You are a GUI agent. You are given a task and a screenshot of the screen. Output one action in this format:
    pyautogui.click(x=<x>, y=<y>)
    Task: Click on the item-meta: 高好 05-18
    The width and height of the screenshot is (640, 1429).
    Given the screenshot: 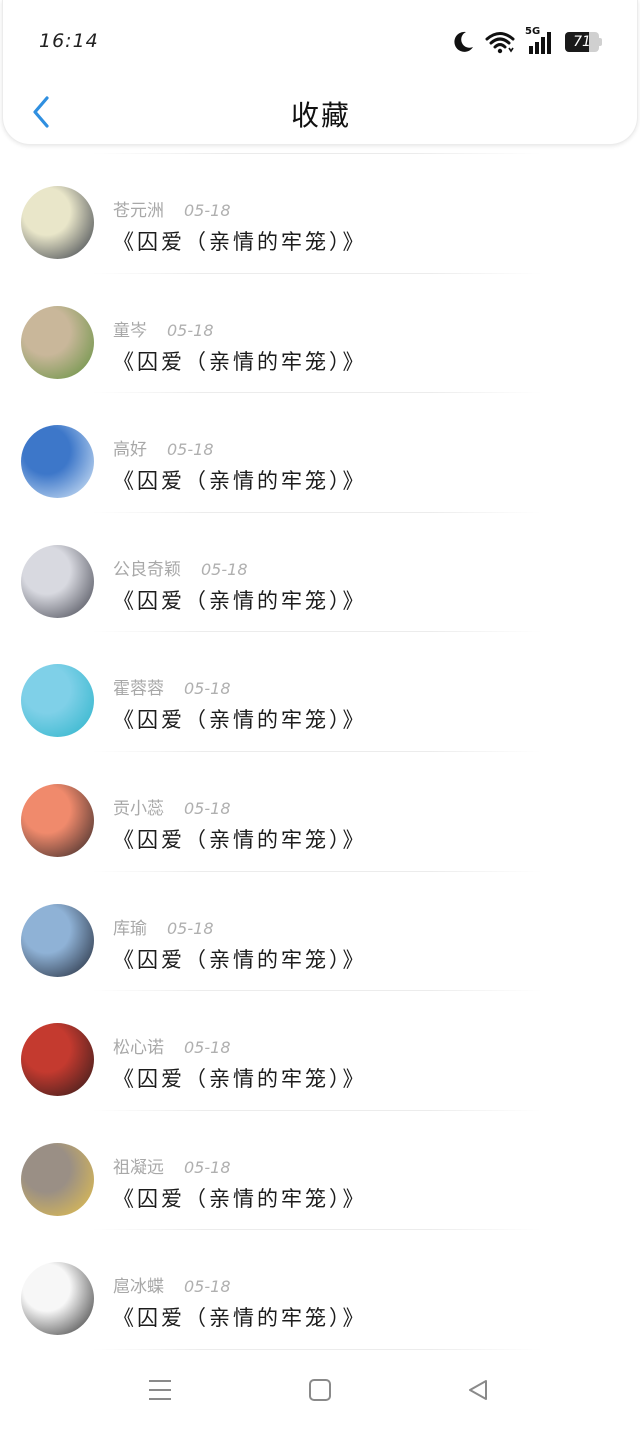 What is the action you would take?
    pyautogui.click(x=163, y=447)
    